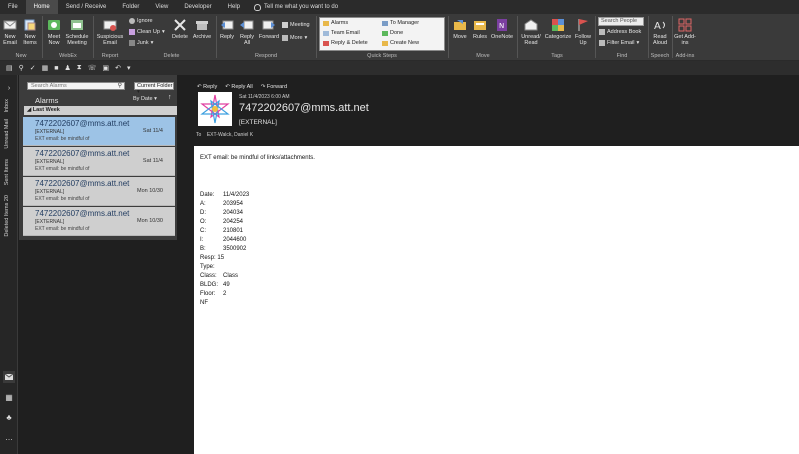 The image size is (799, 454). What do you see at coordinates (460, 29) in the screenshot?
I see `move-button: Move` at bounding box center [460, 29].